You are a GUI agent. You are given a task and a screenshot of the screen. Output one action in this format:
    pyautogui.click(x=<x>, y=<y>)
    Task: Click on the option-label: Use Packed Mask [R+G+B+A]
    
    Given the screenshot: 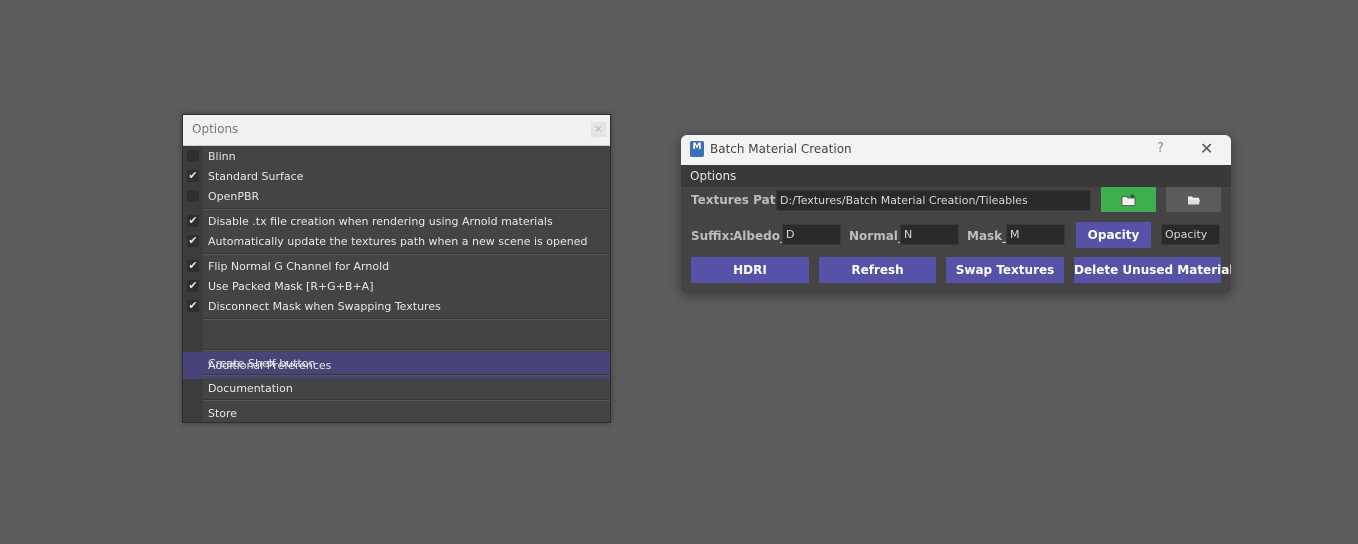 What is the action you would take?
    pyautogui.click(x=291, y=286)
    